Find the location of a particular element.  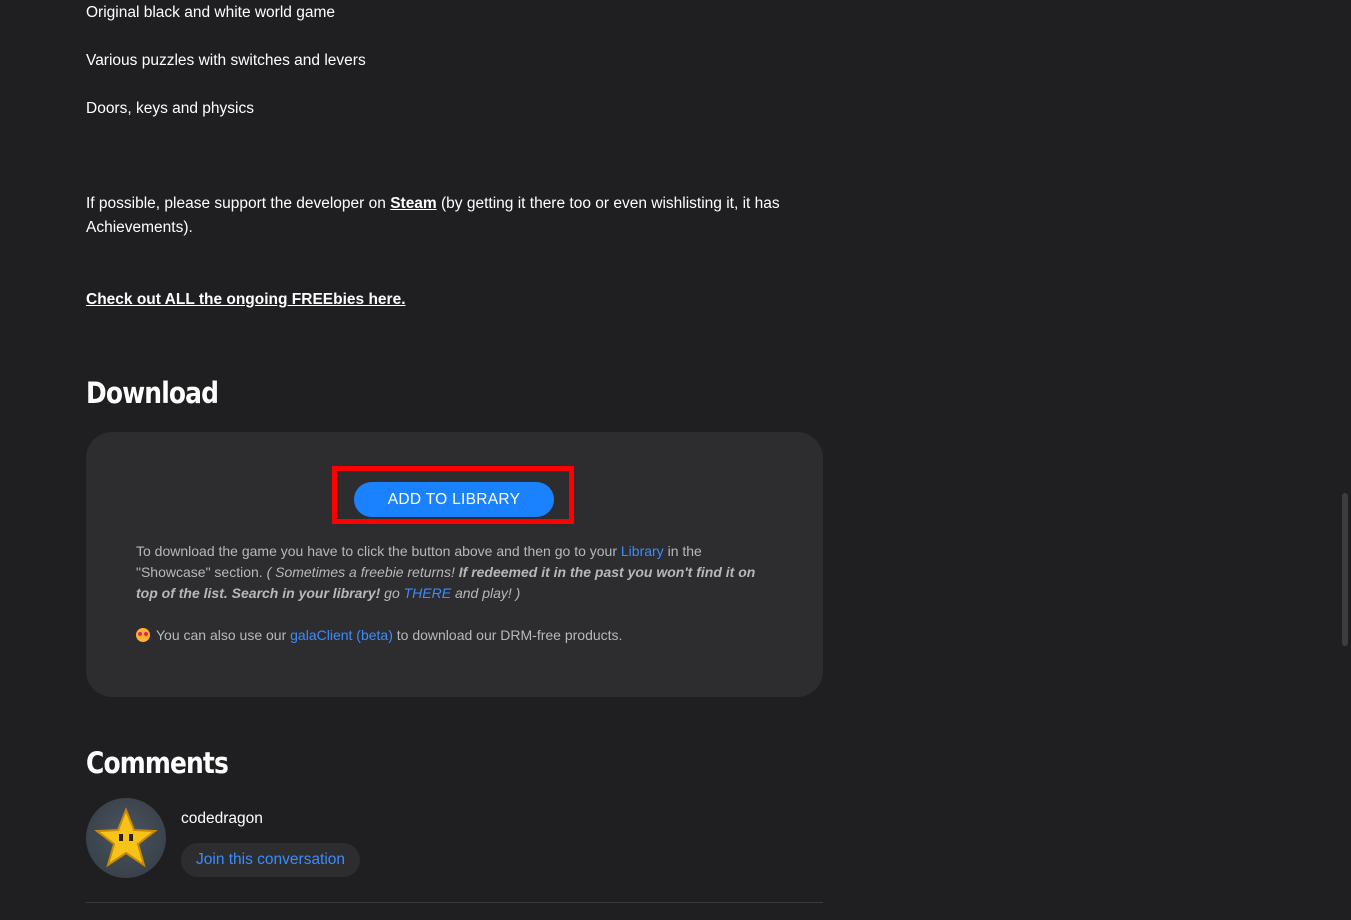

add-to-library-button: ADD TO LIBRARY is located at coordinates (454, 499).